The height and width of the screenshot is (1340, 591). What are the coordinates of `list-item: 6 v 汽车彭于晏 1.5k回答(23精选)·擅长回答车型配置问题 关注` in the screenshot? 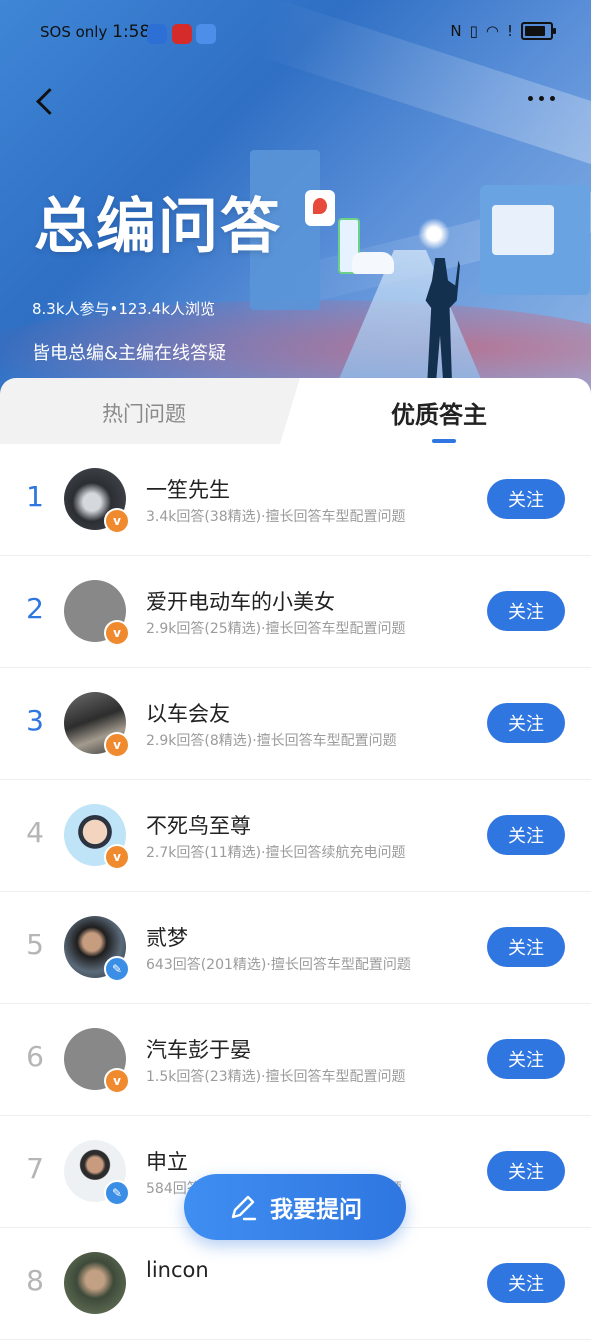 It's located at (295, 1060).